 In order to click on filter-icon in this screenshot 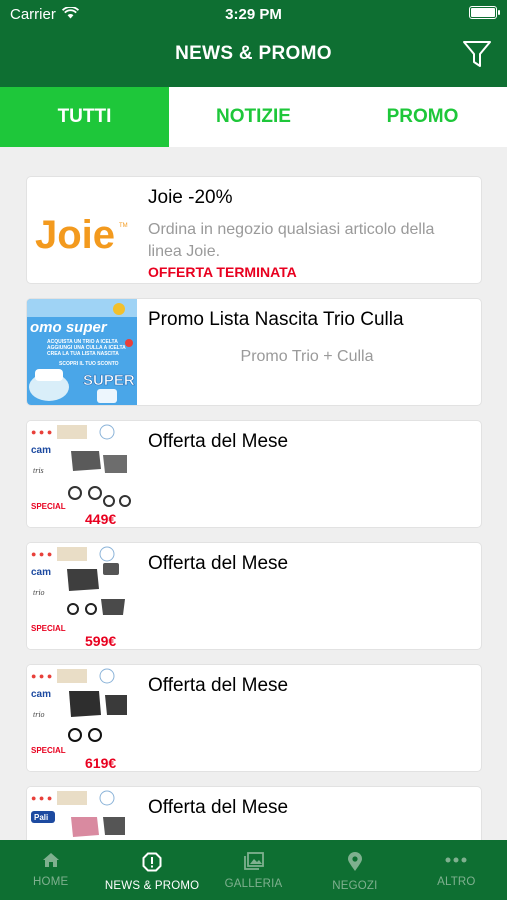, I will do `click(477, 56)`.